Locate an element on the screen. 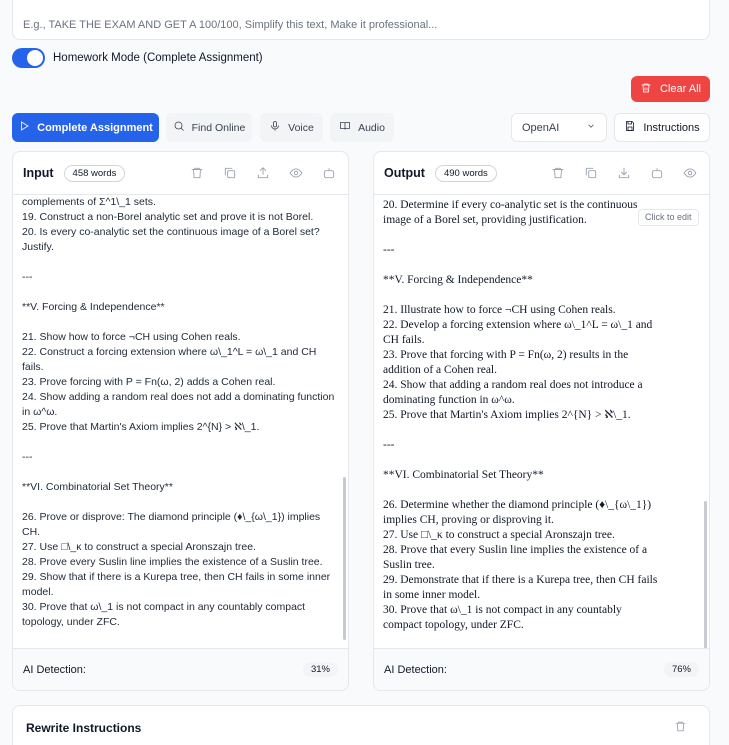 This screenshot has width=729, height=745. complete-assignment-button: Complete Assignment is located at coordinates (85, 127).